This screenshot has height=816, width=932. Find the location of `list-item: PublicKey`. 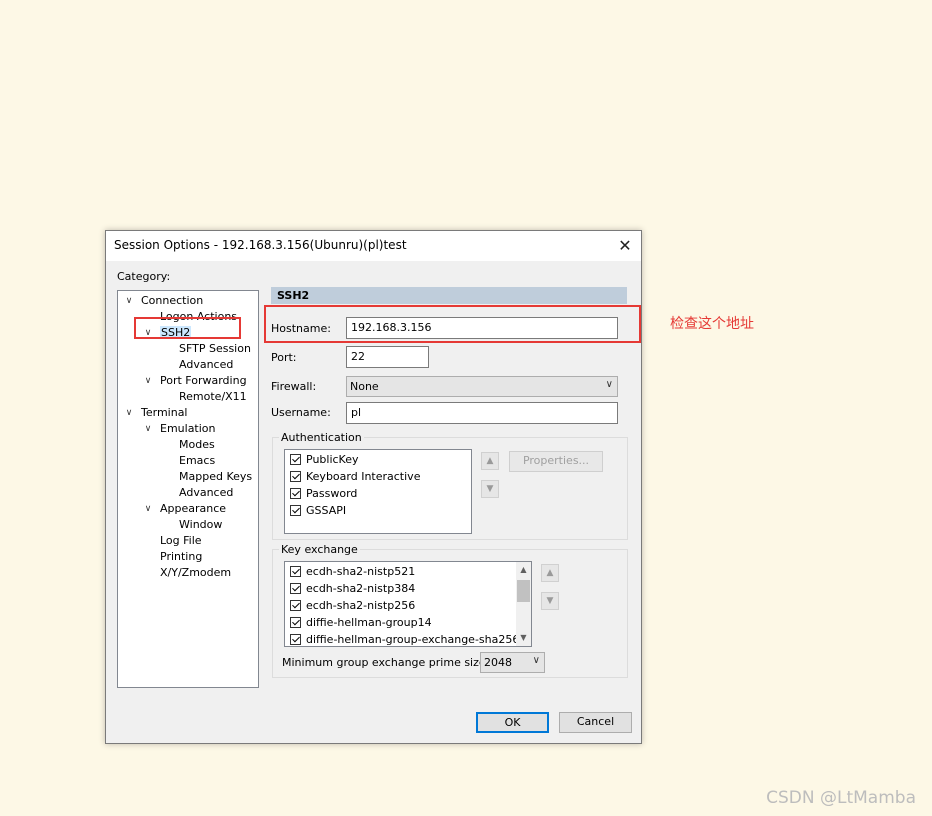

list-item: PublicKey is located at coordinates (324, 461).